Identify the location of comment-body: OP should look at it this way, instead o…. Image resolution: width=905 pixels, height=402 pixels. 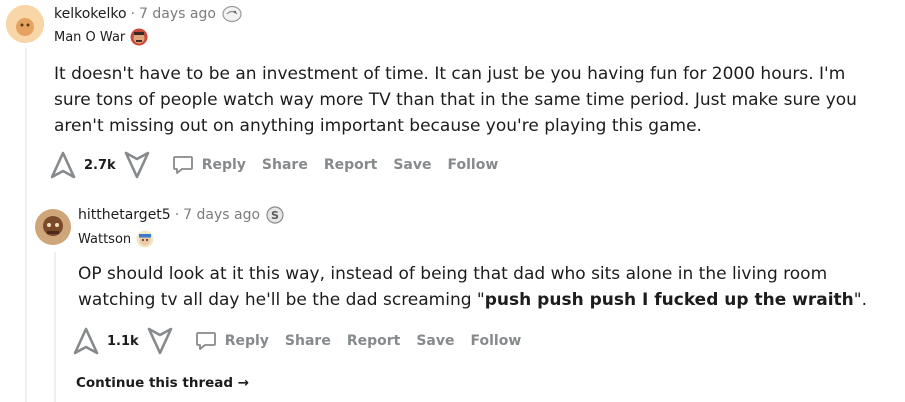
(483, 287).